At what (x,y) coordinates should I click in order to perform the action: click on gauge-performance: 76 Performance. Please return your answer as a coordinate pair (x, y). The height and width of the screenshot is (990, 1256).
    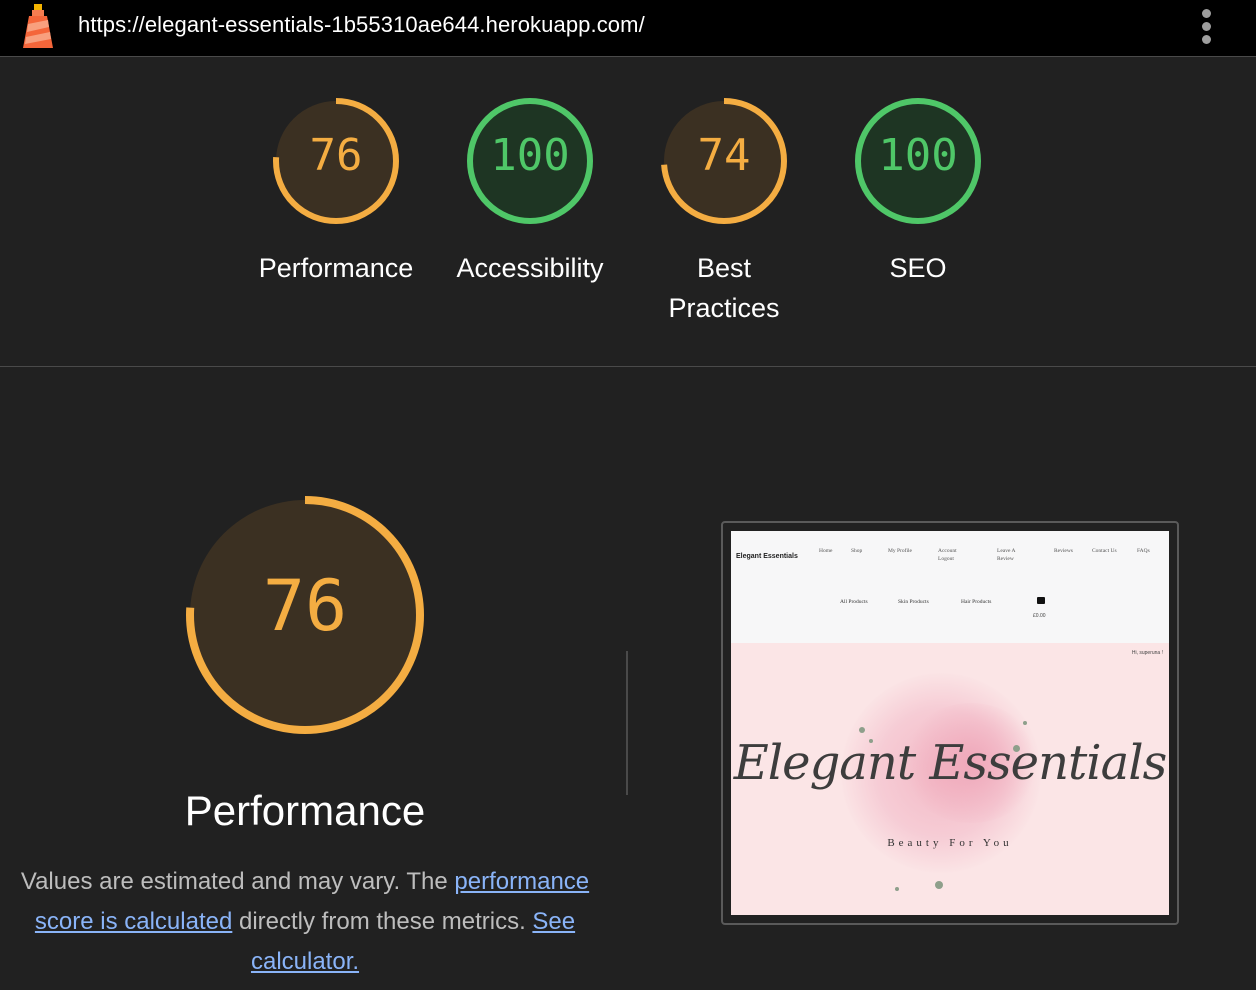
    Looking at the image, I should click on (336, 192).